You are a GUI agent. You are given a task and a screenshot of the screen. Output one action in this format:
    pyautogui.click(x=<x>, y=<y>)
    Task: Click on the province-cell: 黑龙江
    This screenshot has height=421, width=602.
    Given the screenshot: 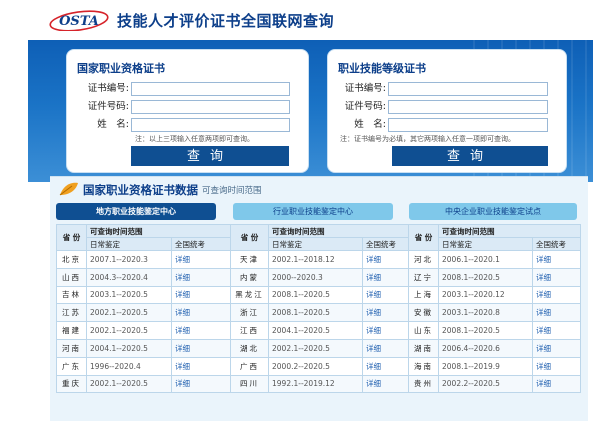 What is the action you would take?
    pyautogui.click(x=249, y=295)
    